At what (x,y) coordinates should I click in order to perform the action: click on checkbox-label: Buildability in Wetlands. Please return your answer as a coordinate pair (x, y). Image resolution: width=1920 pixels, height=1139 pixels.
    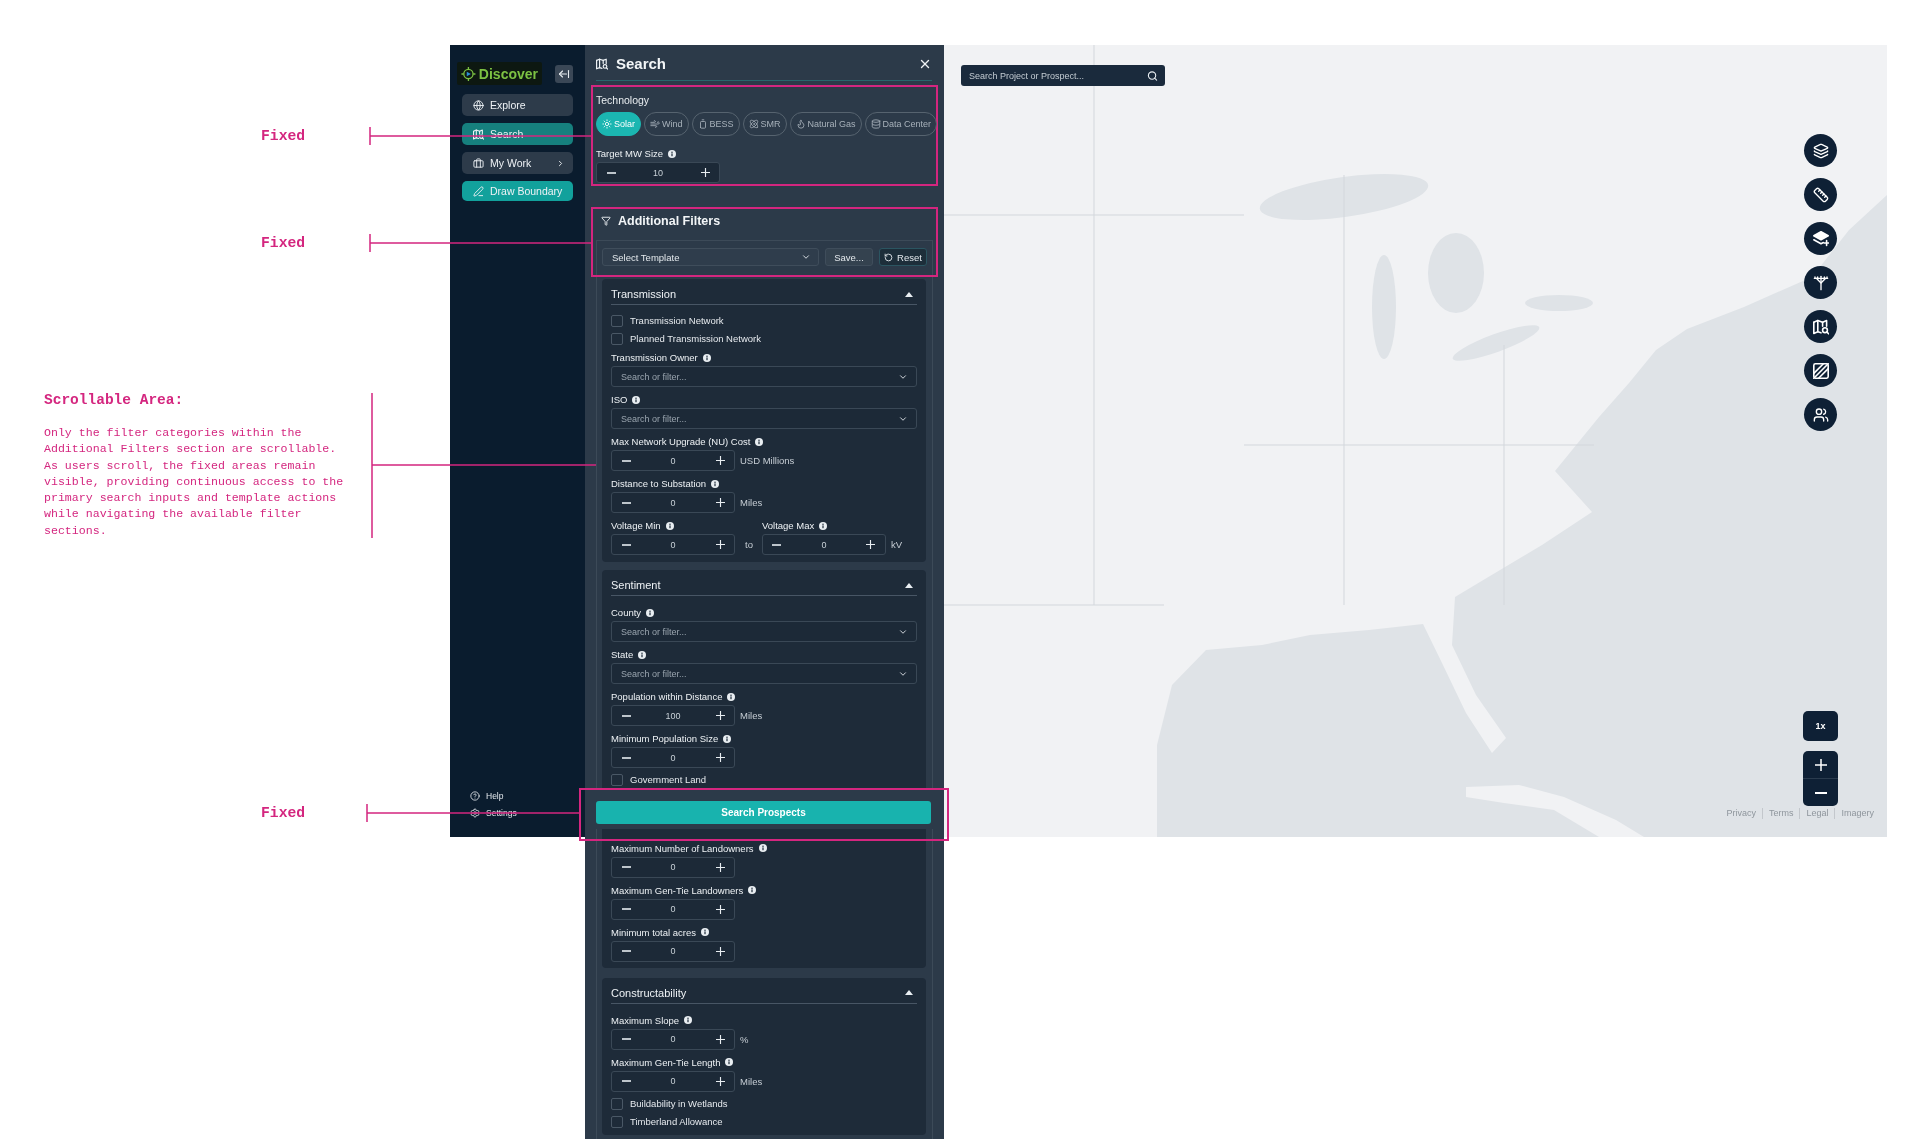
    Looking at the image, I should click on (679, 1103).